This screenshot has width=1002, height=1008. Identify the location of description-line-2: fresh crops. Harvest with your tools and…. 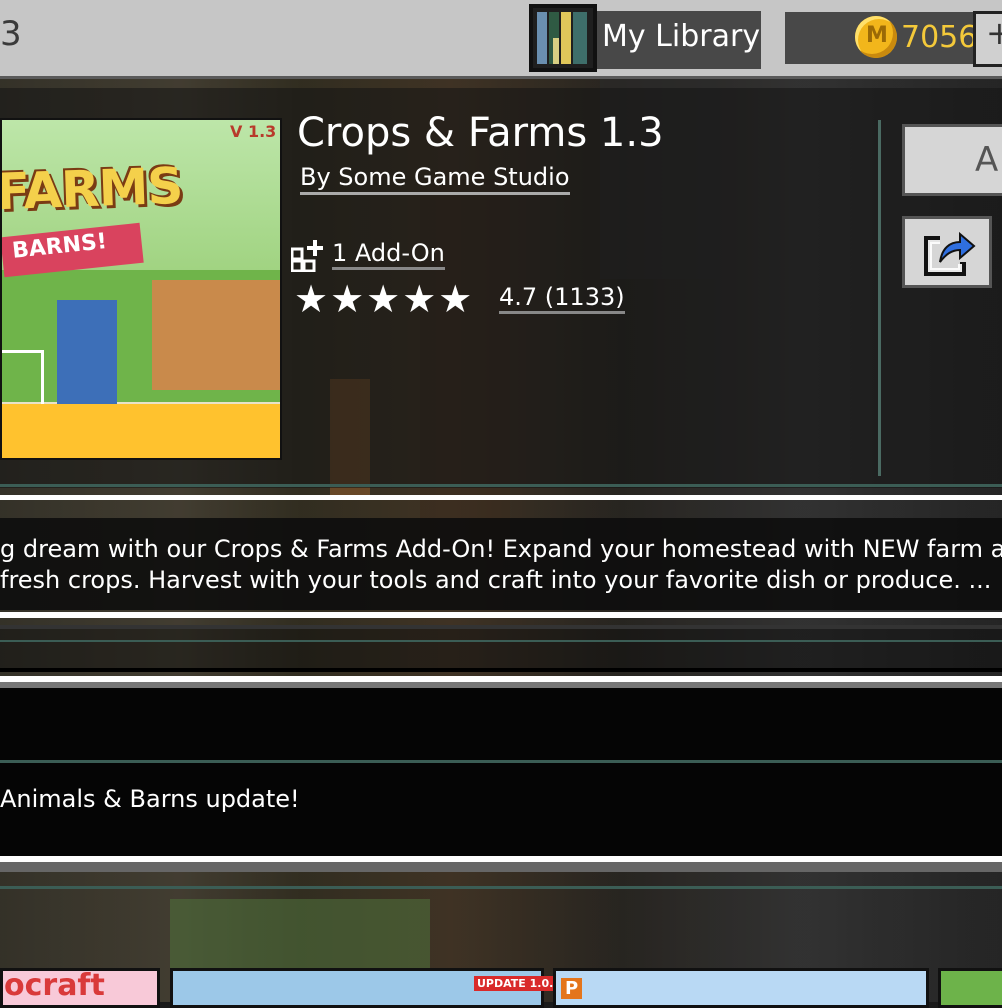
(496, 580).